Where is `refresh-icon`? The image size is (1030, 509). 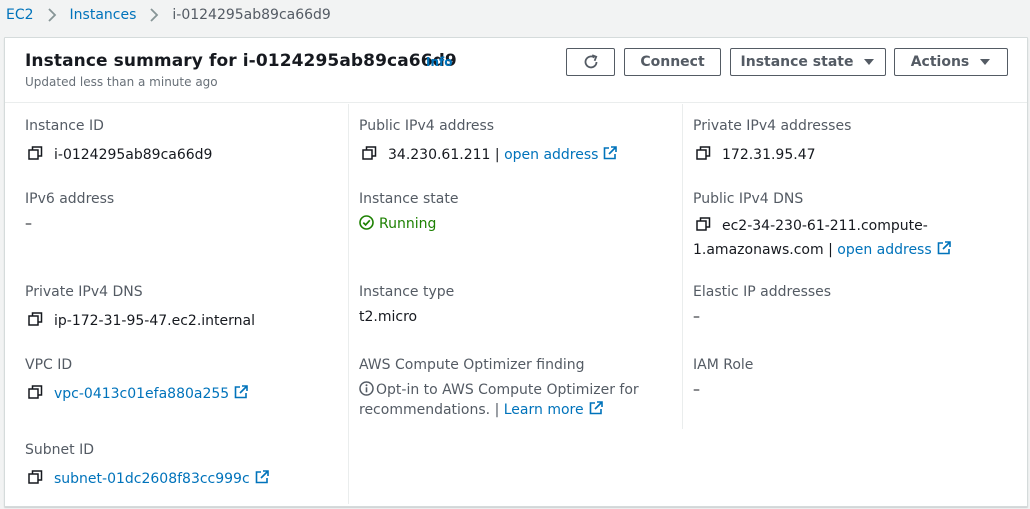 refresh-icon is located at coordinates (591, 62).